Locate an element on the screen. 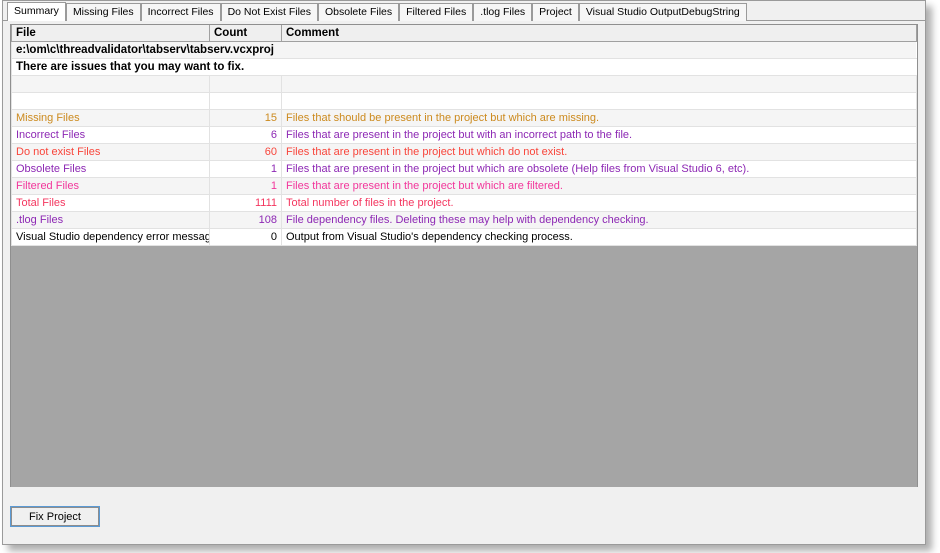  footer-bar: Fix Project is located at coordinates (464, 515).